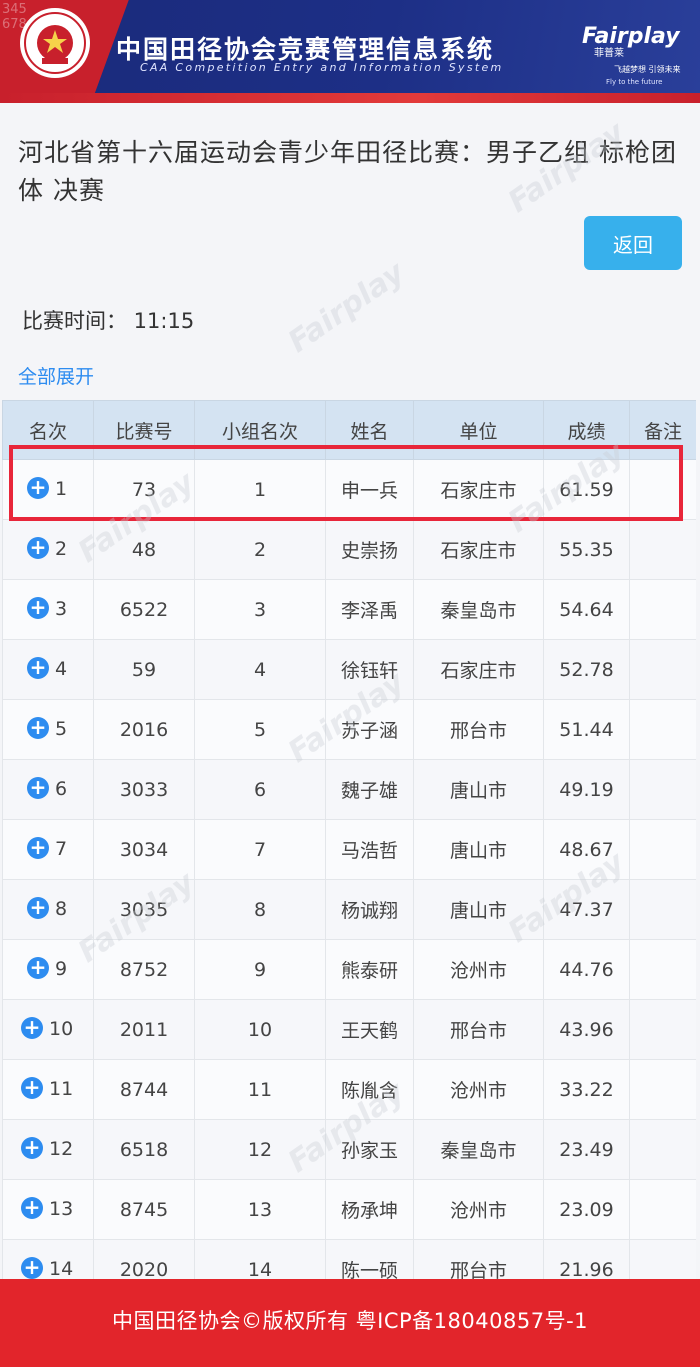 The image size is (700, 1367). Describe the element at coordinates (61, 549) in the screenshot. I see `rank-value: 2` at that location.